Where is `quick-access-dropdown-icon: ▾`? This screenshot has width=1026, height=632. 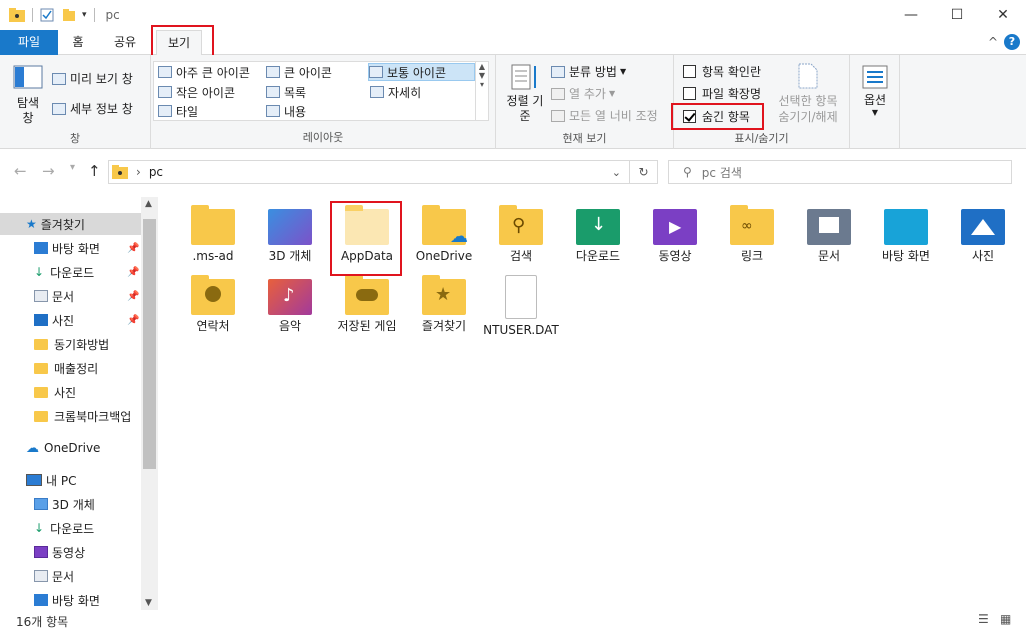 quick-access-dropdown-icon: ▾ is located at coordinates (84, 15).